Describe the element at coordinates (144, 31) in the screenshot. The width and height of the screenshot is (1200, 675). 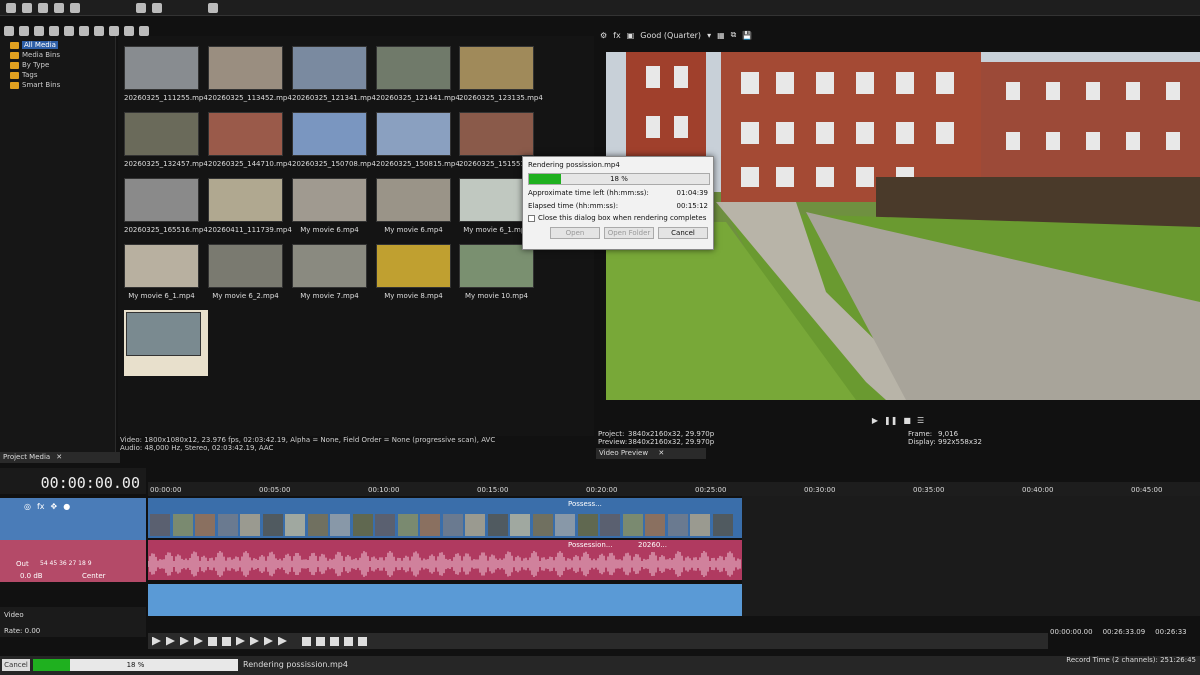
I see `search-icon` at that location.